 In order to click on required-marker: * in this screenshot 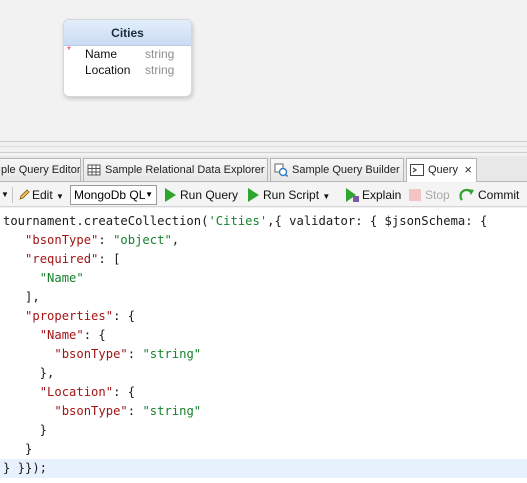, I will do `click(69, 50)`.